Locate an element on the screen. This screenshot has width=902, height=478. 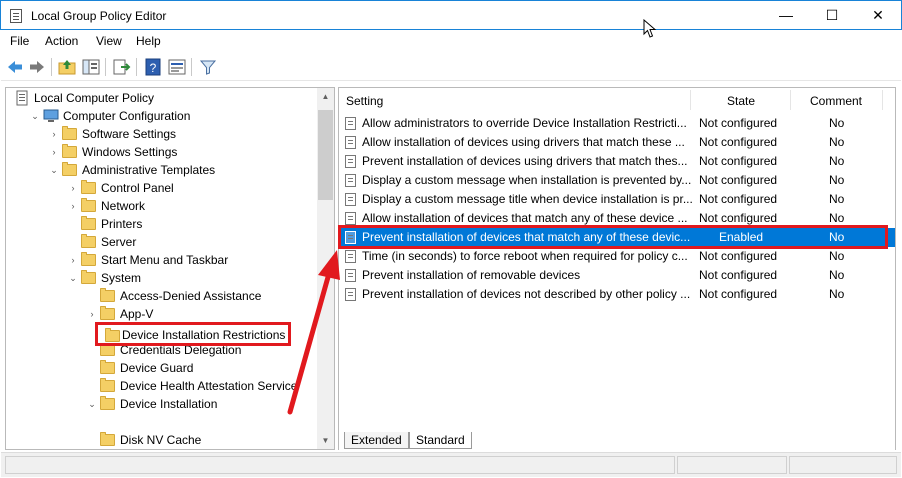
status-cell-main is located at coordinates (340, 465).